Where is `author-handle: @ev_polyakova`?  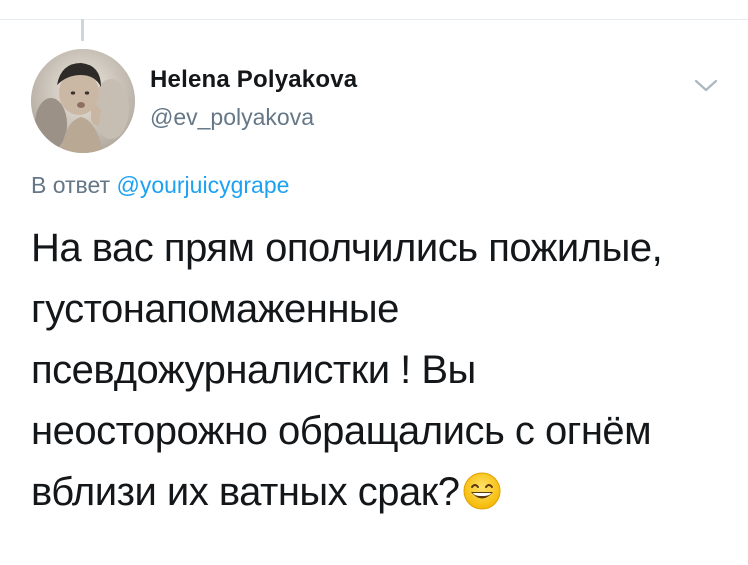
author-handle: @ev_polyakova is located at coordinates (232, 117).